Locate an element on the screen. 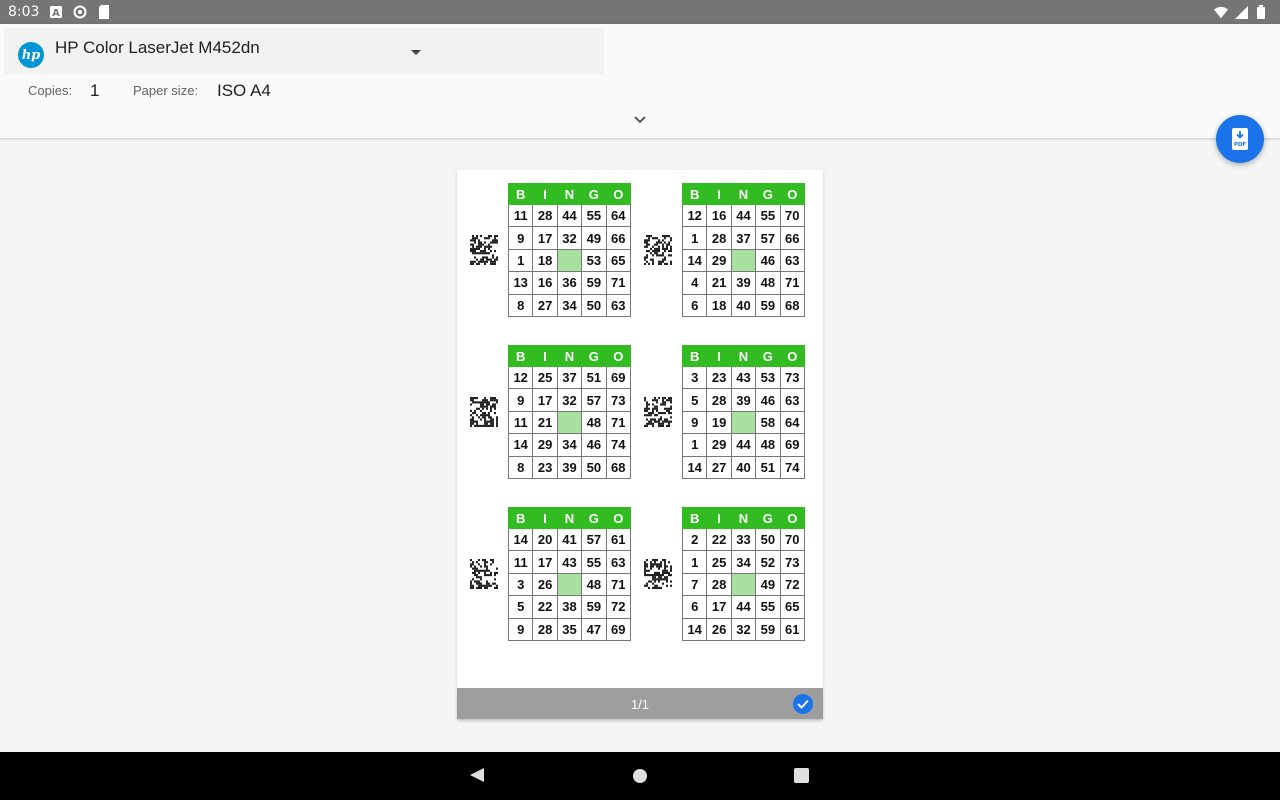 Image resolution: width=1280 pixels, height=800 pixels. pdf-download-icon: PDF is located at coordinates (1240, 139).